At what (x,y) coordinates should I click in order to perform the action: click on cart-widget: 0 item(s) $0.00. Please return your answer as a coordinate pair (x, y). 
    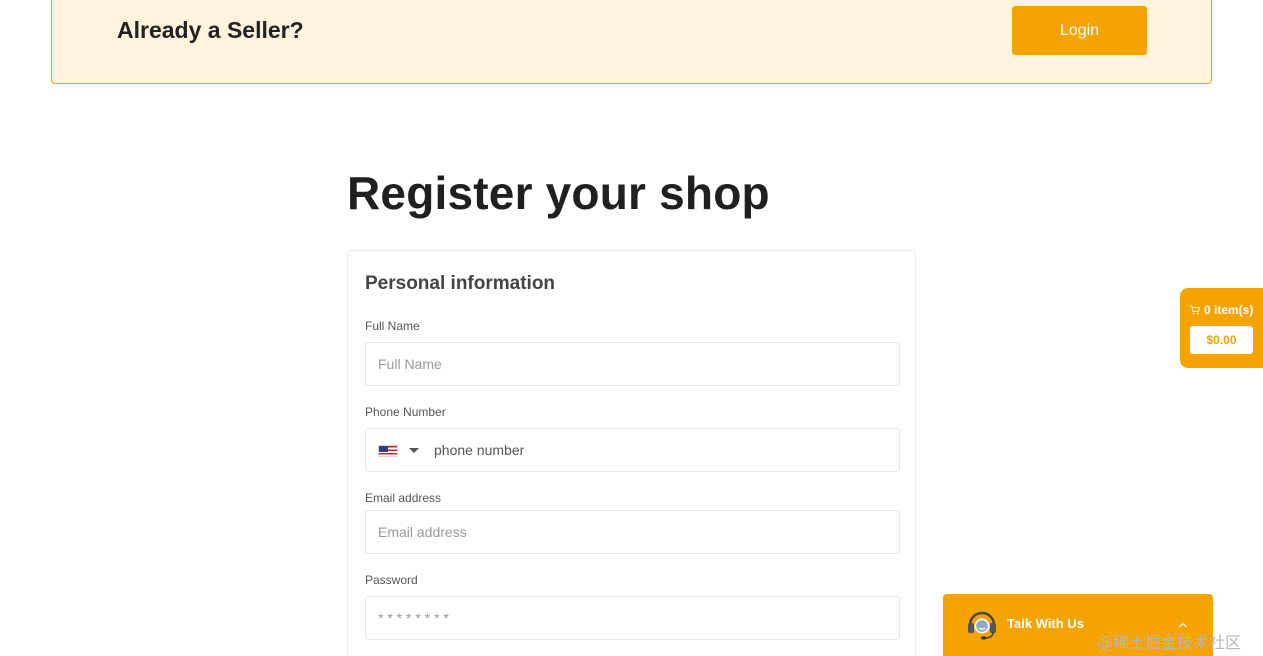
    Looking at the image, I should click on (1221, 328).